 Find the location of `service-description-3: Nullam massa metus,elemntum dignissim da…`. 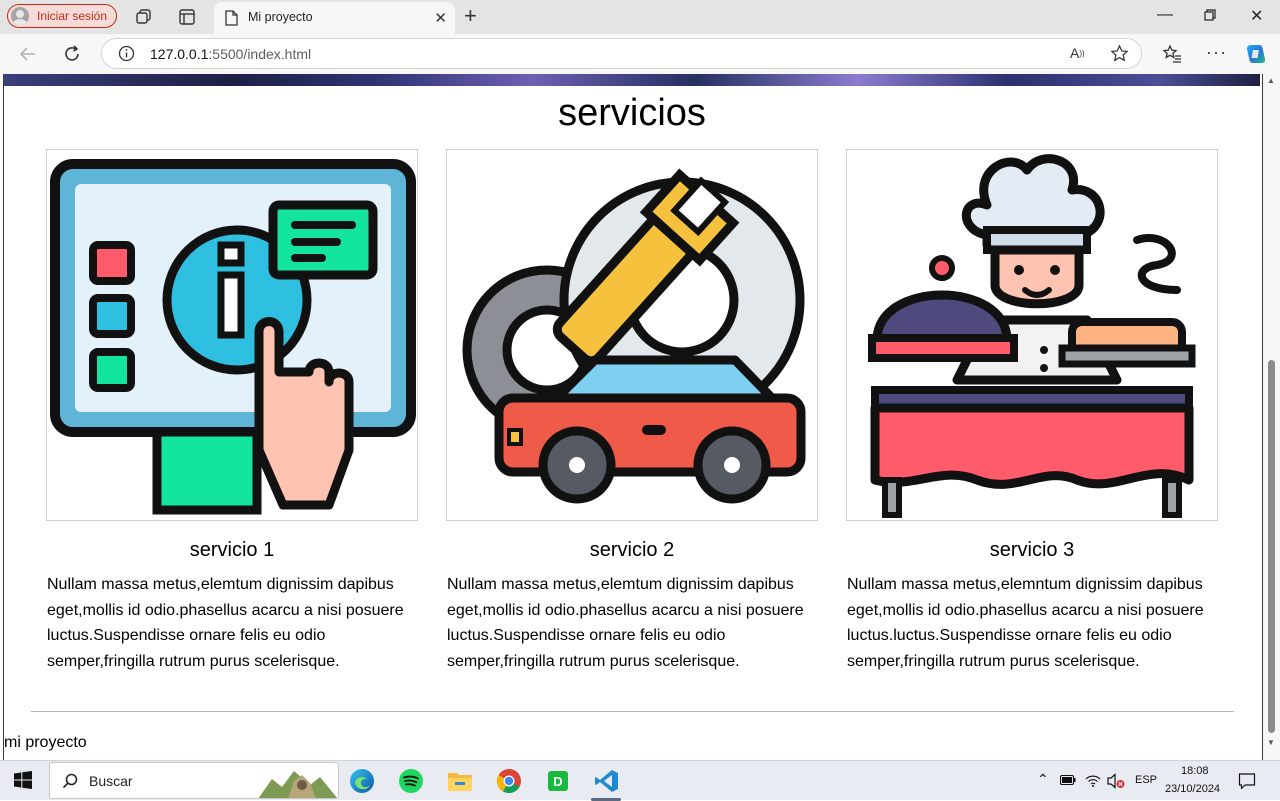

service-description-3: Nullam massa metus,elemntum dignissim da… is located at coordinates (1025, 623).